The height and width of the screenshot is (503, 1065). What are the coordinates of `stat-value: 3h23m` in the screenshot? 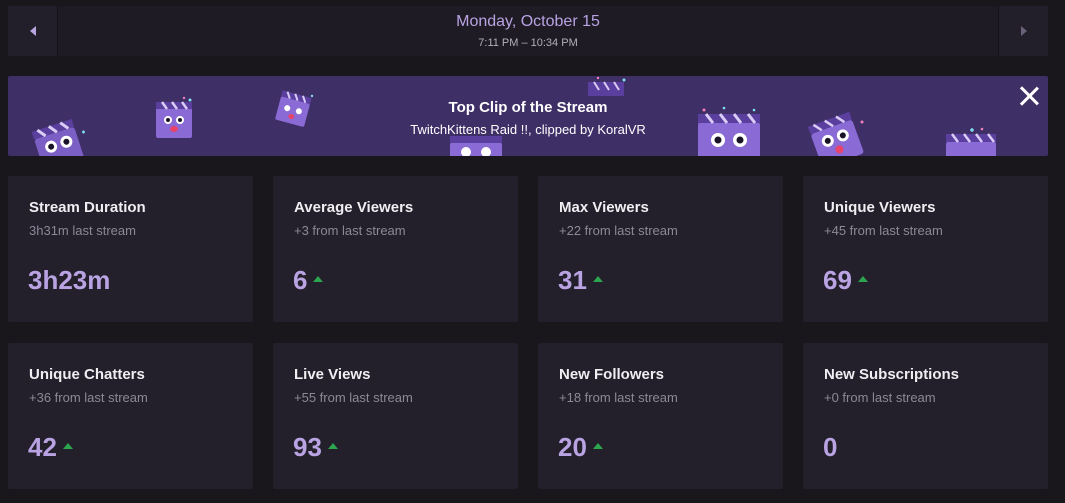 It's located at (69, 280).